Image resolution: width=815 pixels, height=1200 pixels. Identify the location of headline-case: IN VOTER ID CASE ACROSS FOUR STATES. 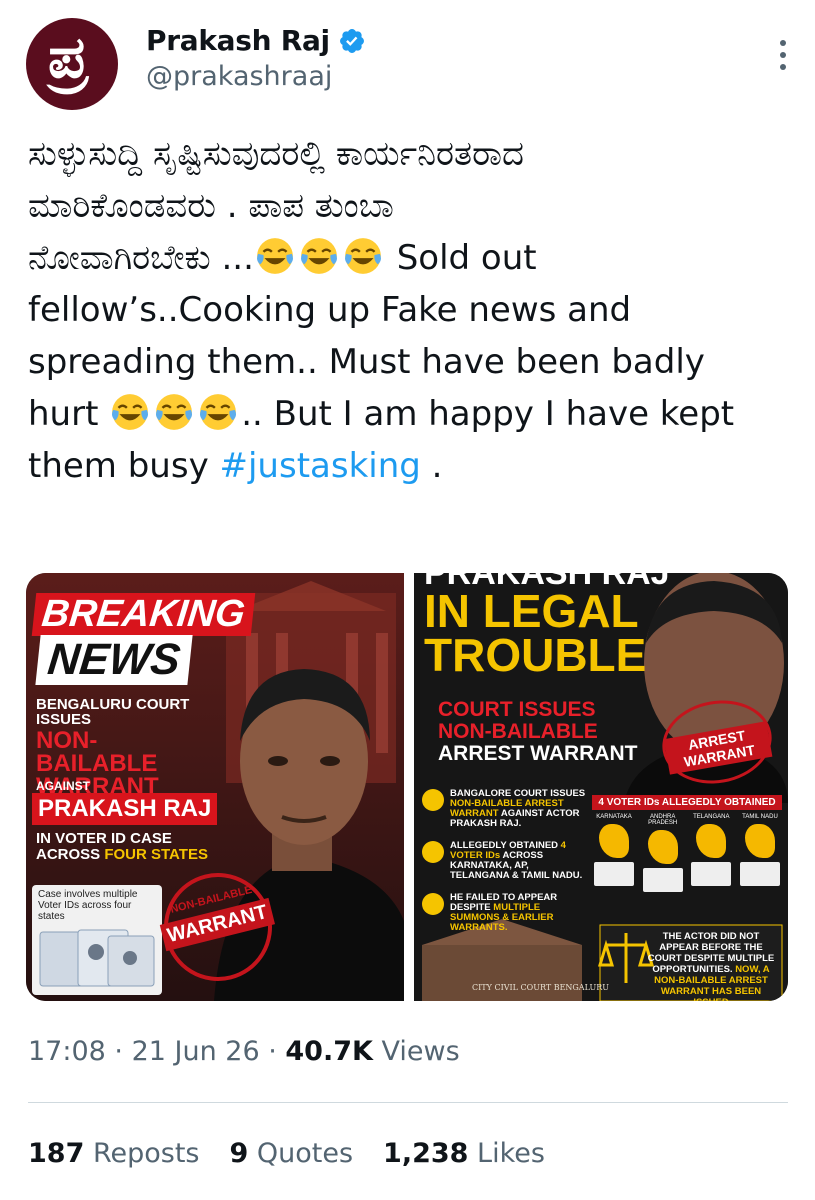
(131, 847).